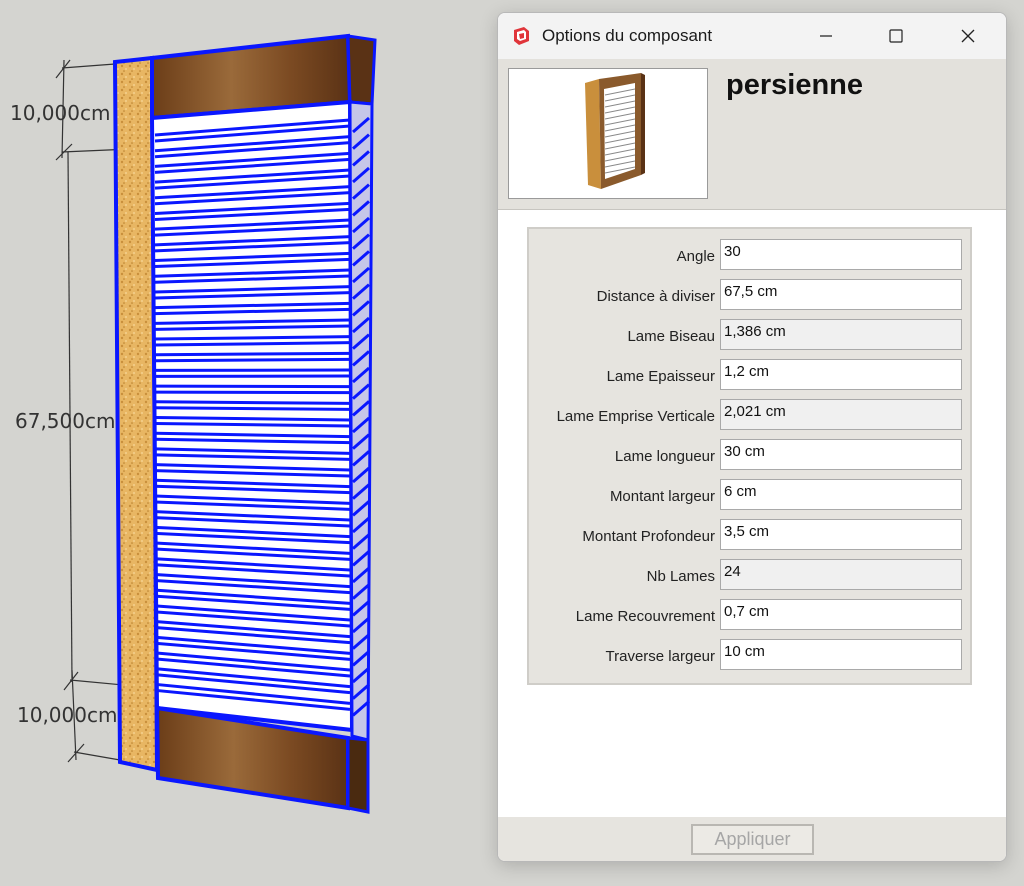  Describe the element at coordinates (841, 654) in the screenshot. I see `attribute-value-field: 10 cm` at that location.